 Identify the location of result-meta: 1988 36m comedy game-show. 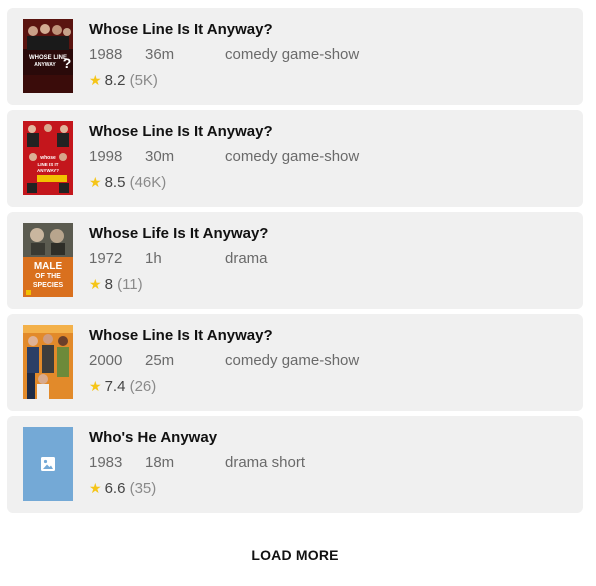
(331, 55).